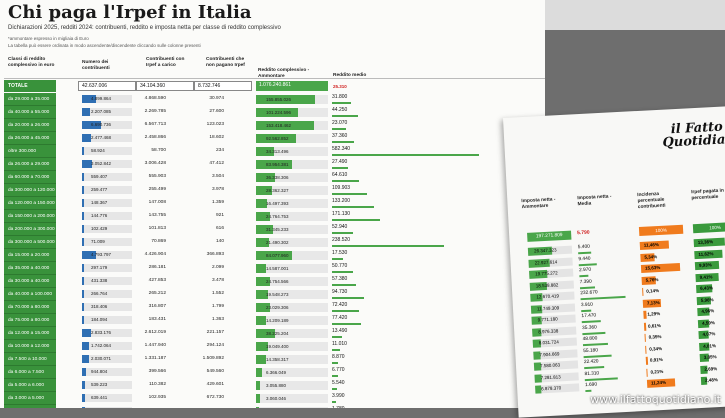 Image resolution: width=725 pixels, height=418 pixels. Describe the element at coordinates (30, 190) in the screenshot. I see `row-income-class: da 300.000 a 120.000` at that location.